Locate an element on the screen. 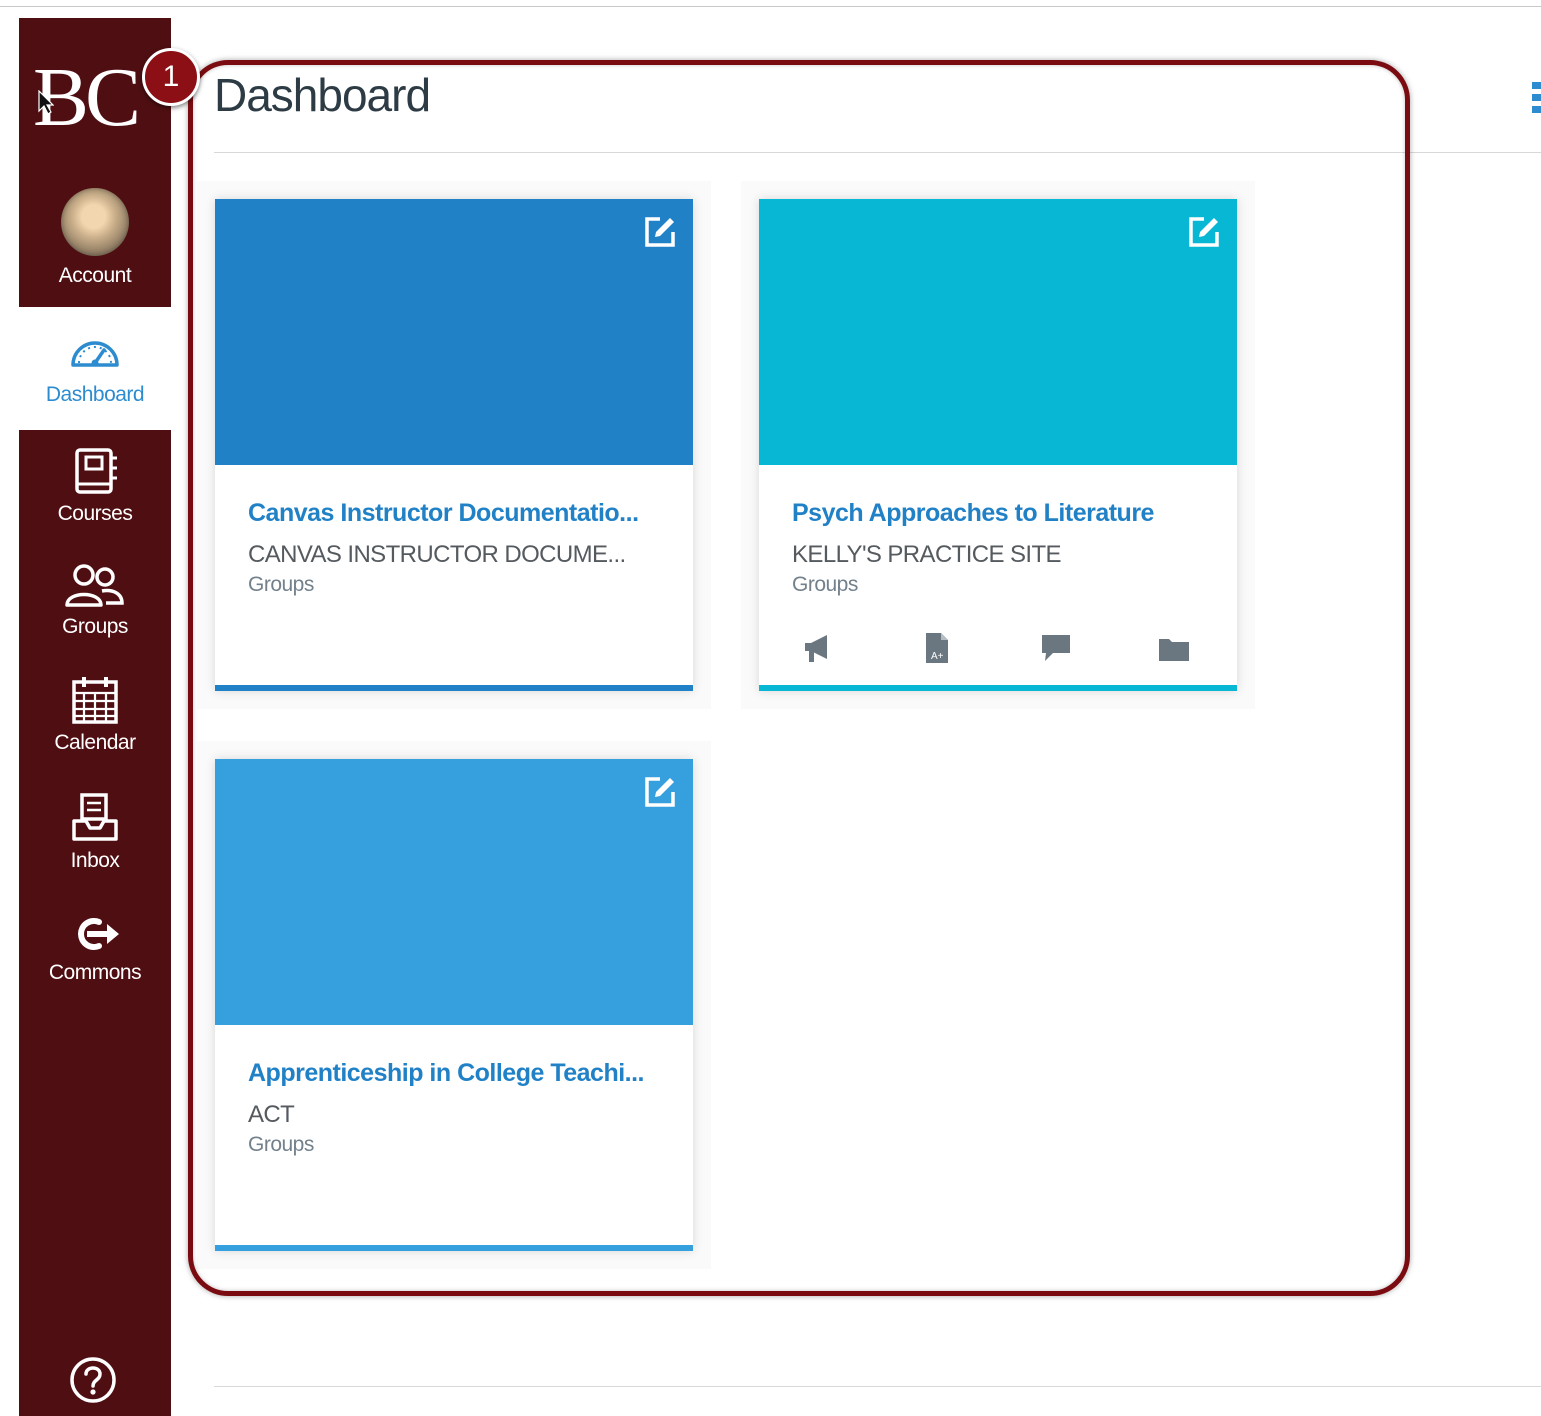 The image size is (1541, 1416). speedometer-icon is located at coordinates (95, 353).